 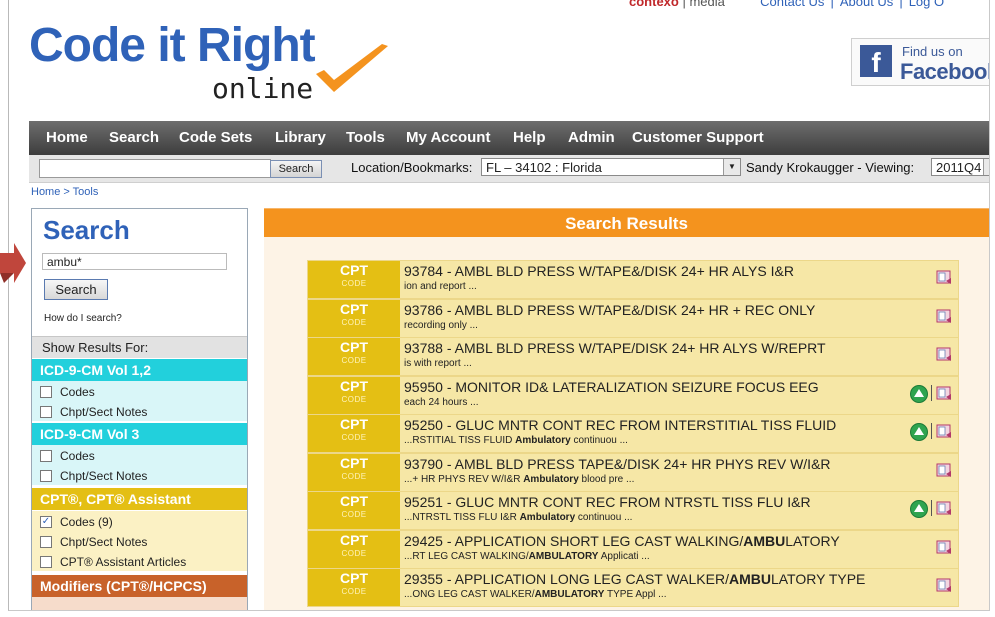 I want to click on pointer-arrow-icon, so click(x=13, y=263).